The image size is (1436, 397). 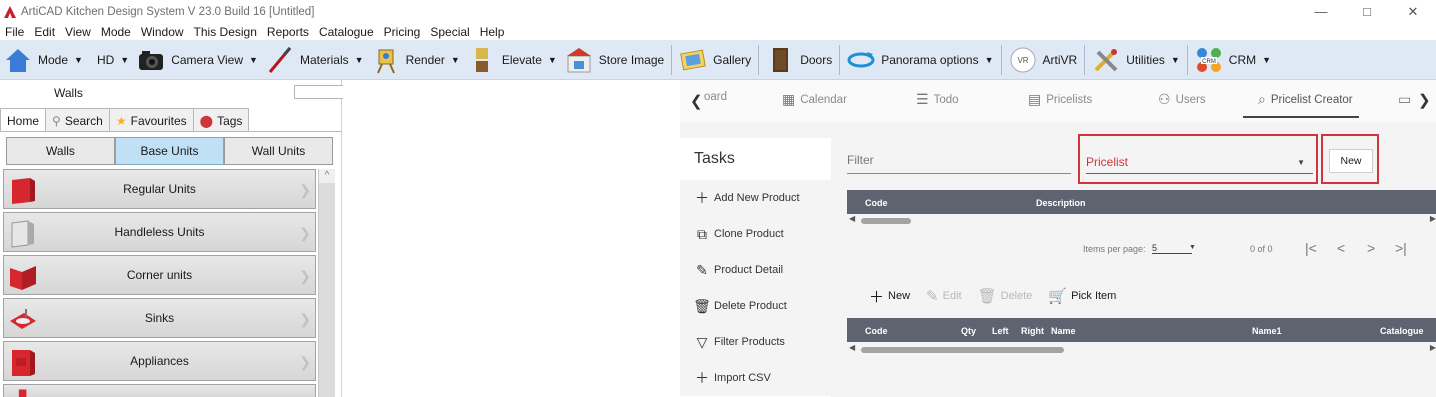 What do you see at coordinates (1351, 161) in the screenshot?
I see `new-pricelist-button: New` at bounding box center [1351, 161].